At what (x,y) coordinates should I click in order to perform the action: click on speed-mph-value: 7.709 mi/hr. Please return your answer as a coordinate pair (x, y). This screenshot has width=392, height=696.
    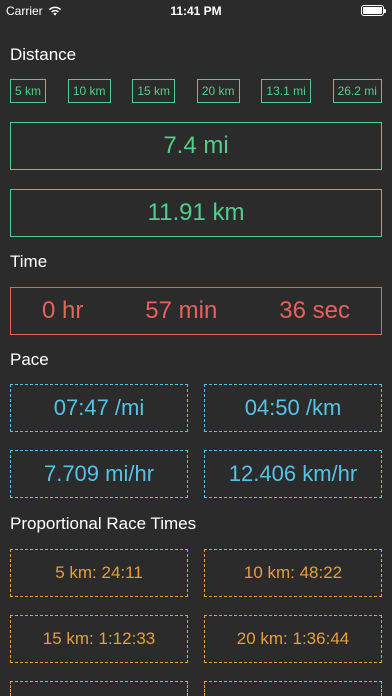
    Looking at the image, I should click on (99, 473).